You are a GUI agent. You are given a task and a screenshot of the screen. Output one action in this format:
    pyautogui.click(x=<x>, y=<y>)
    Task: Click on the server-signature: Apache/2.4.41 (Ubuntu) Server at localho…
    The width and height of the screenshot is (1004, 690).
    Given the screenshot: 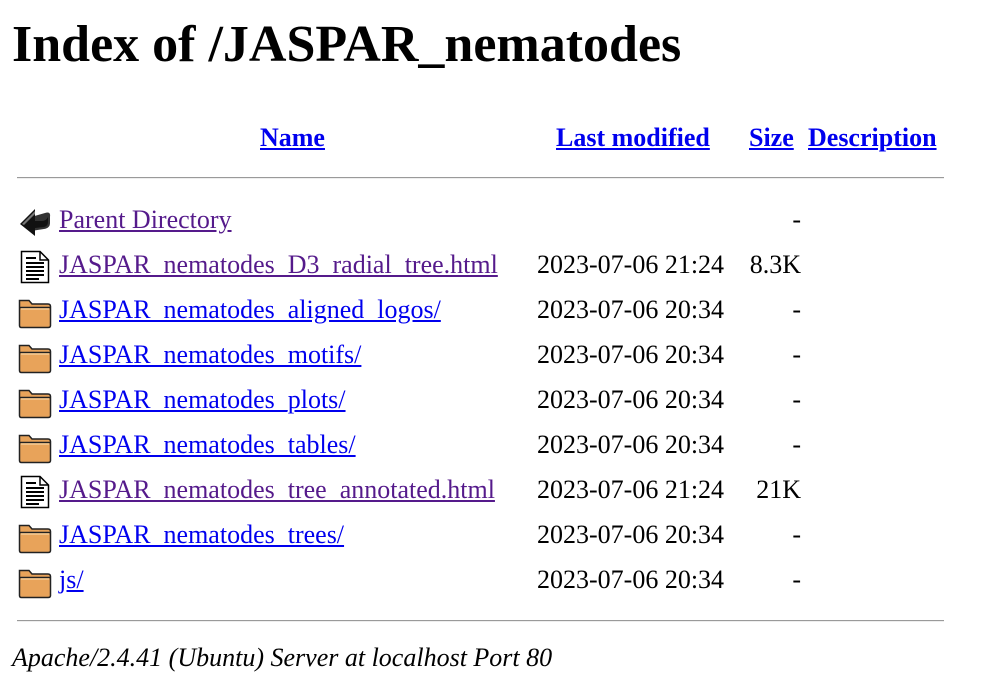 What is the action you would take?
    pyautogui.click(x=282, y=657)
    